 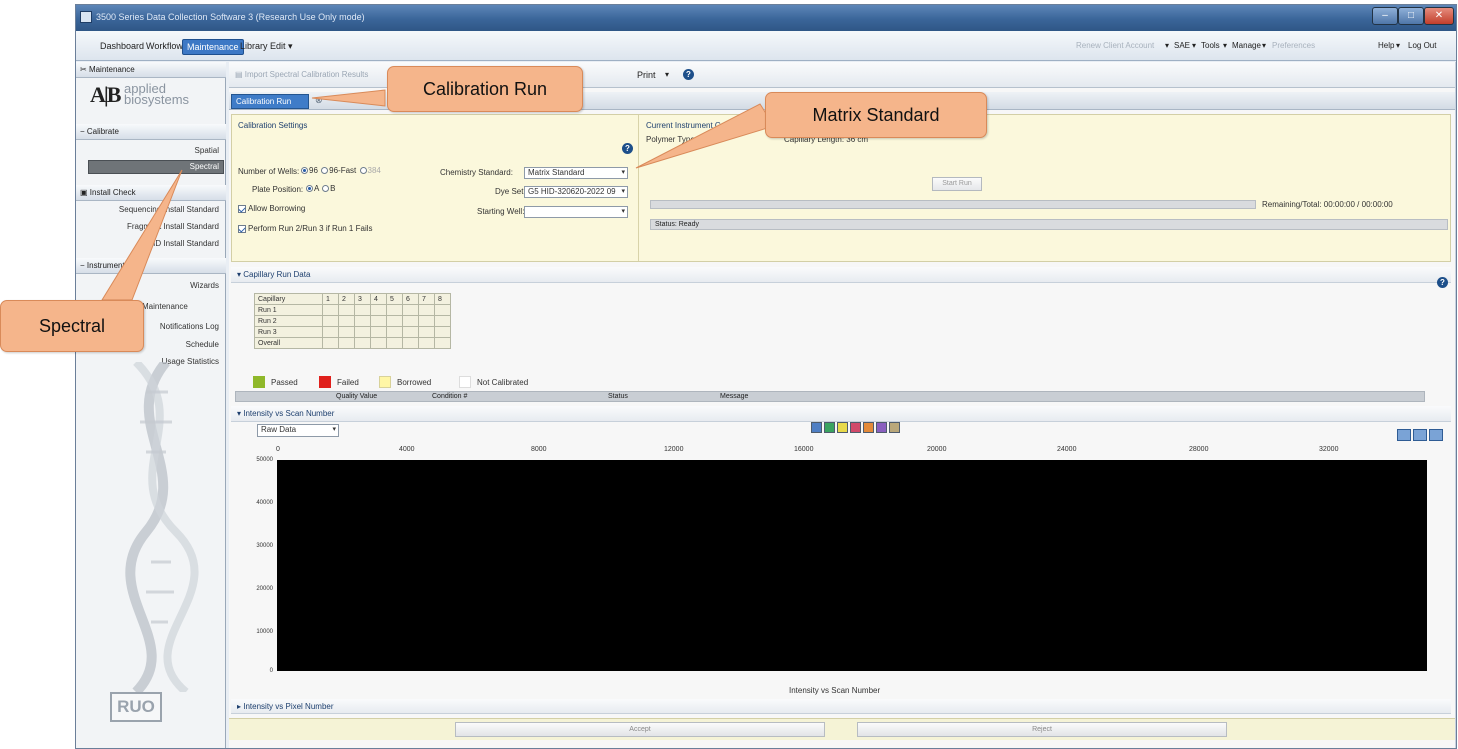 I want to click on instrument-conditions-title: Current Instrument Conditions, so click(x=699, y=125).